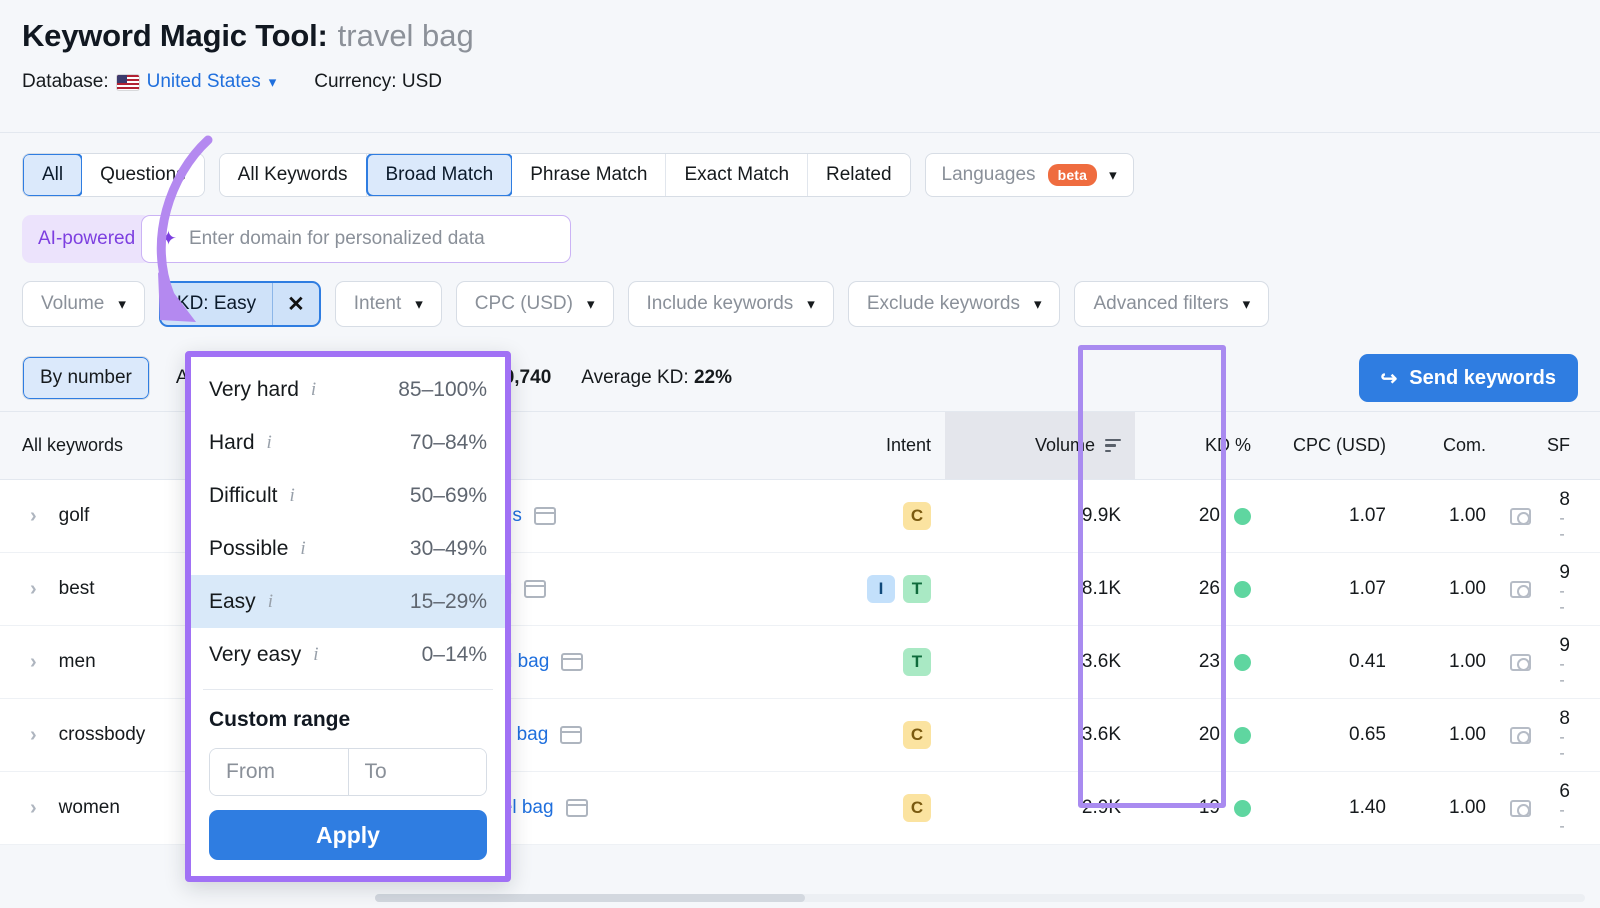 The height and width of the screenshot is (908, 1600). I want to click on kd-range-to-input, so click(417, 772).